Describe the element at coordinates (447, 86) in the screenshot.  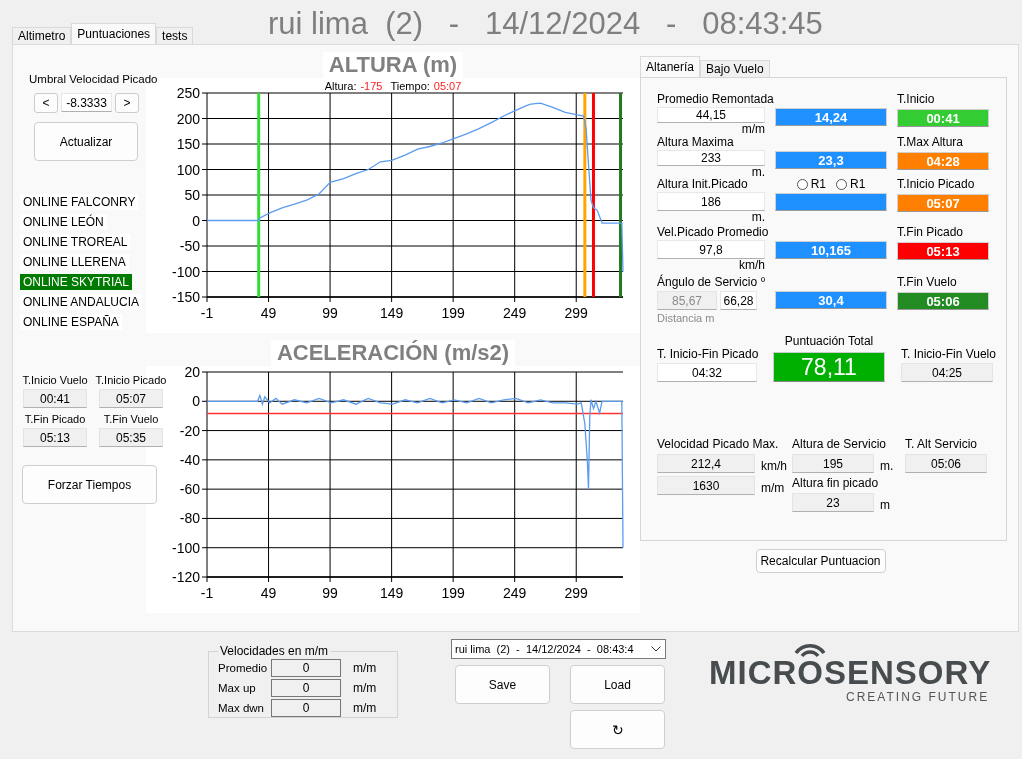
I see `cursor-value: 05:07` at that location.